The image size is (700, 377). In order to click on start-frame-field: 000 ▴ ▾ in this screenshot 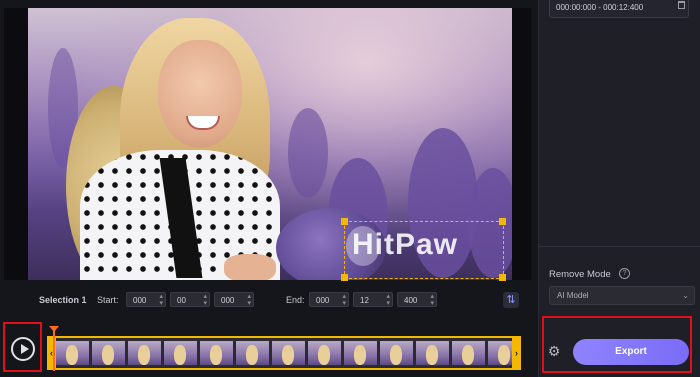, I will do `click(234, 299)`.